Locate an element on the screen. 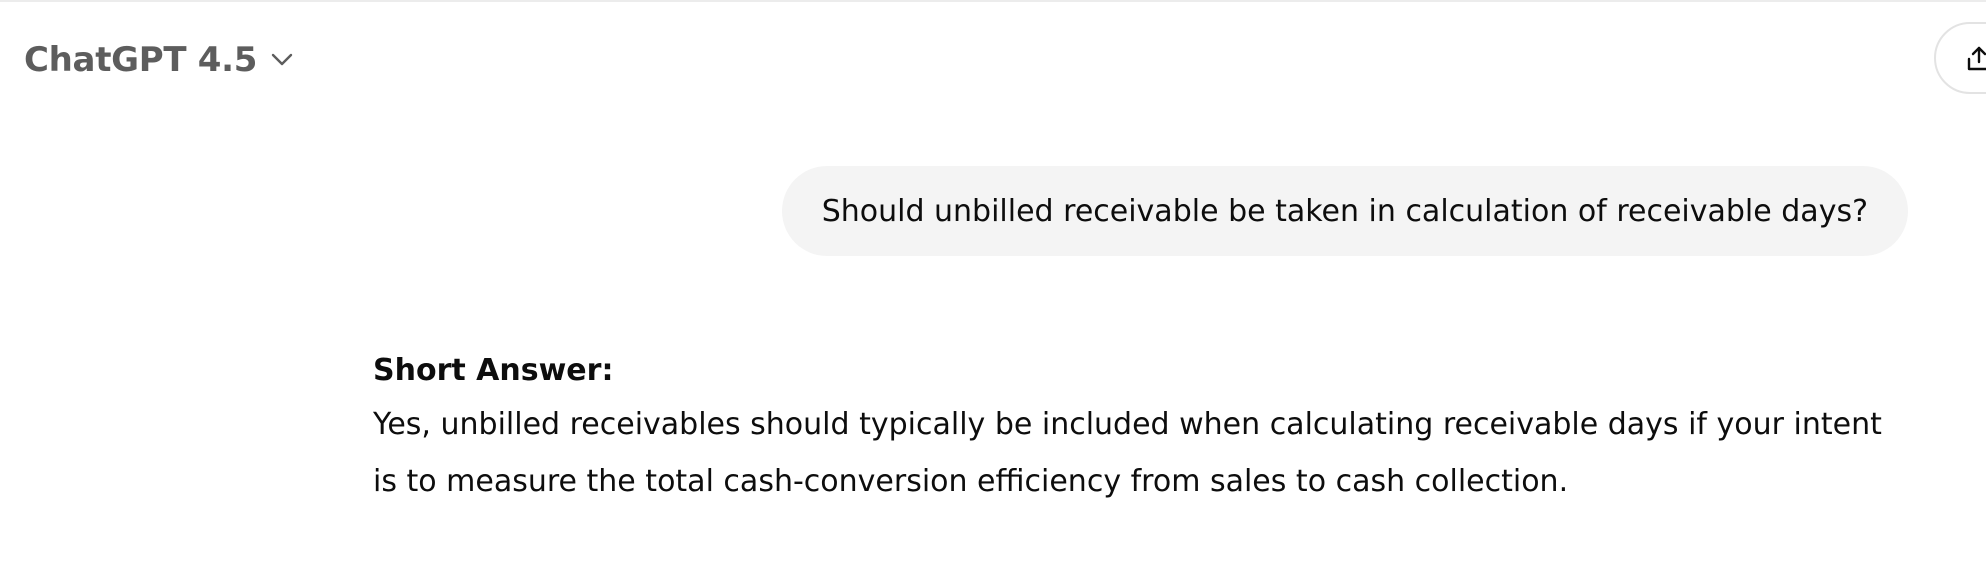  share-button is located at coordinates (1960, 58).